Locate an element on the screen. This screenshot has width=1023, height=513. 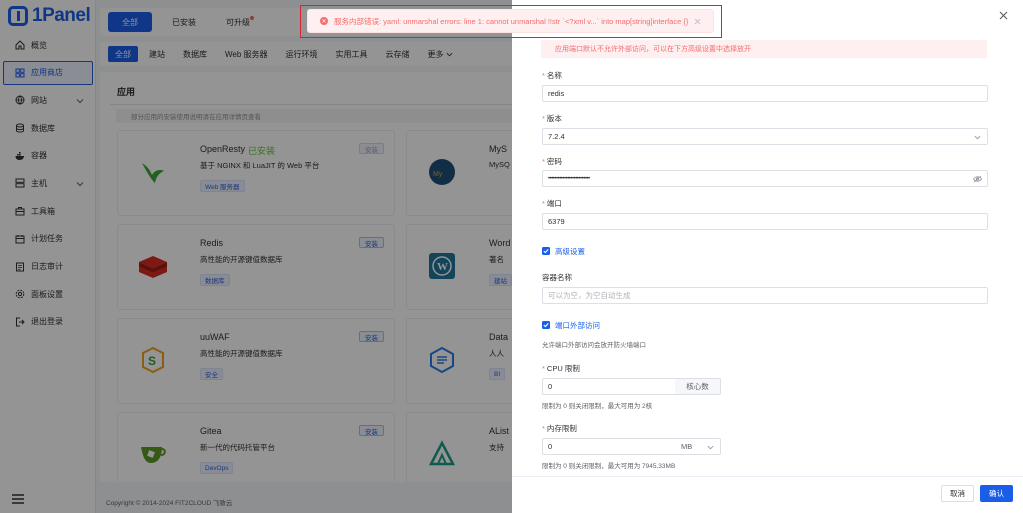
memory-input: 0 is located at coordinates (609, 446).